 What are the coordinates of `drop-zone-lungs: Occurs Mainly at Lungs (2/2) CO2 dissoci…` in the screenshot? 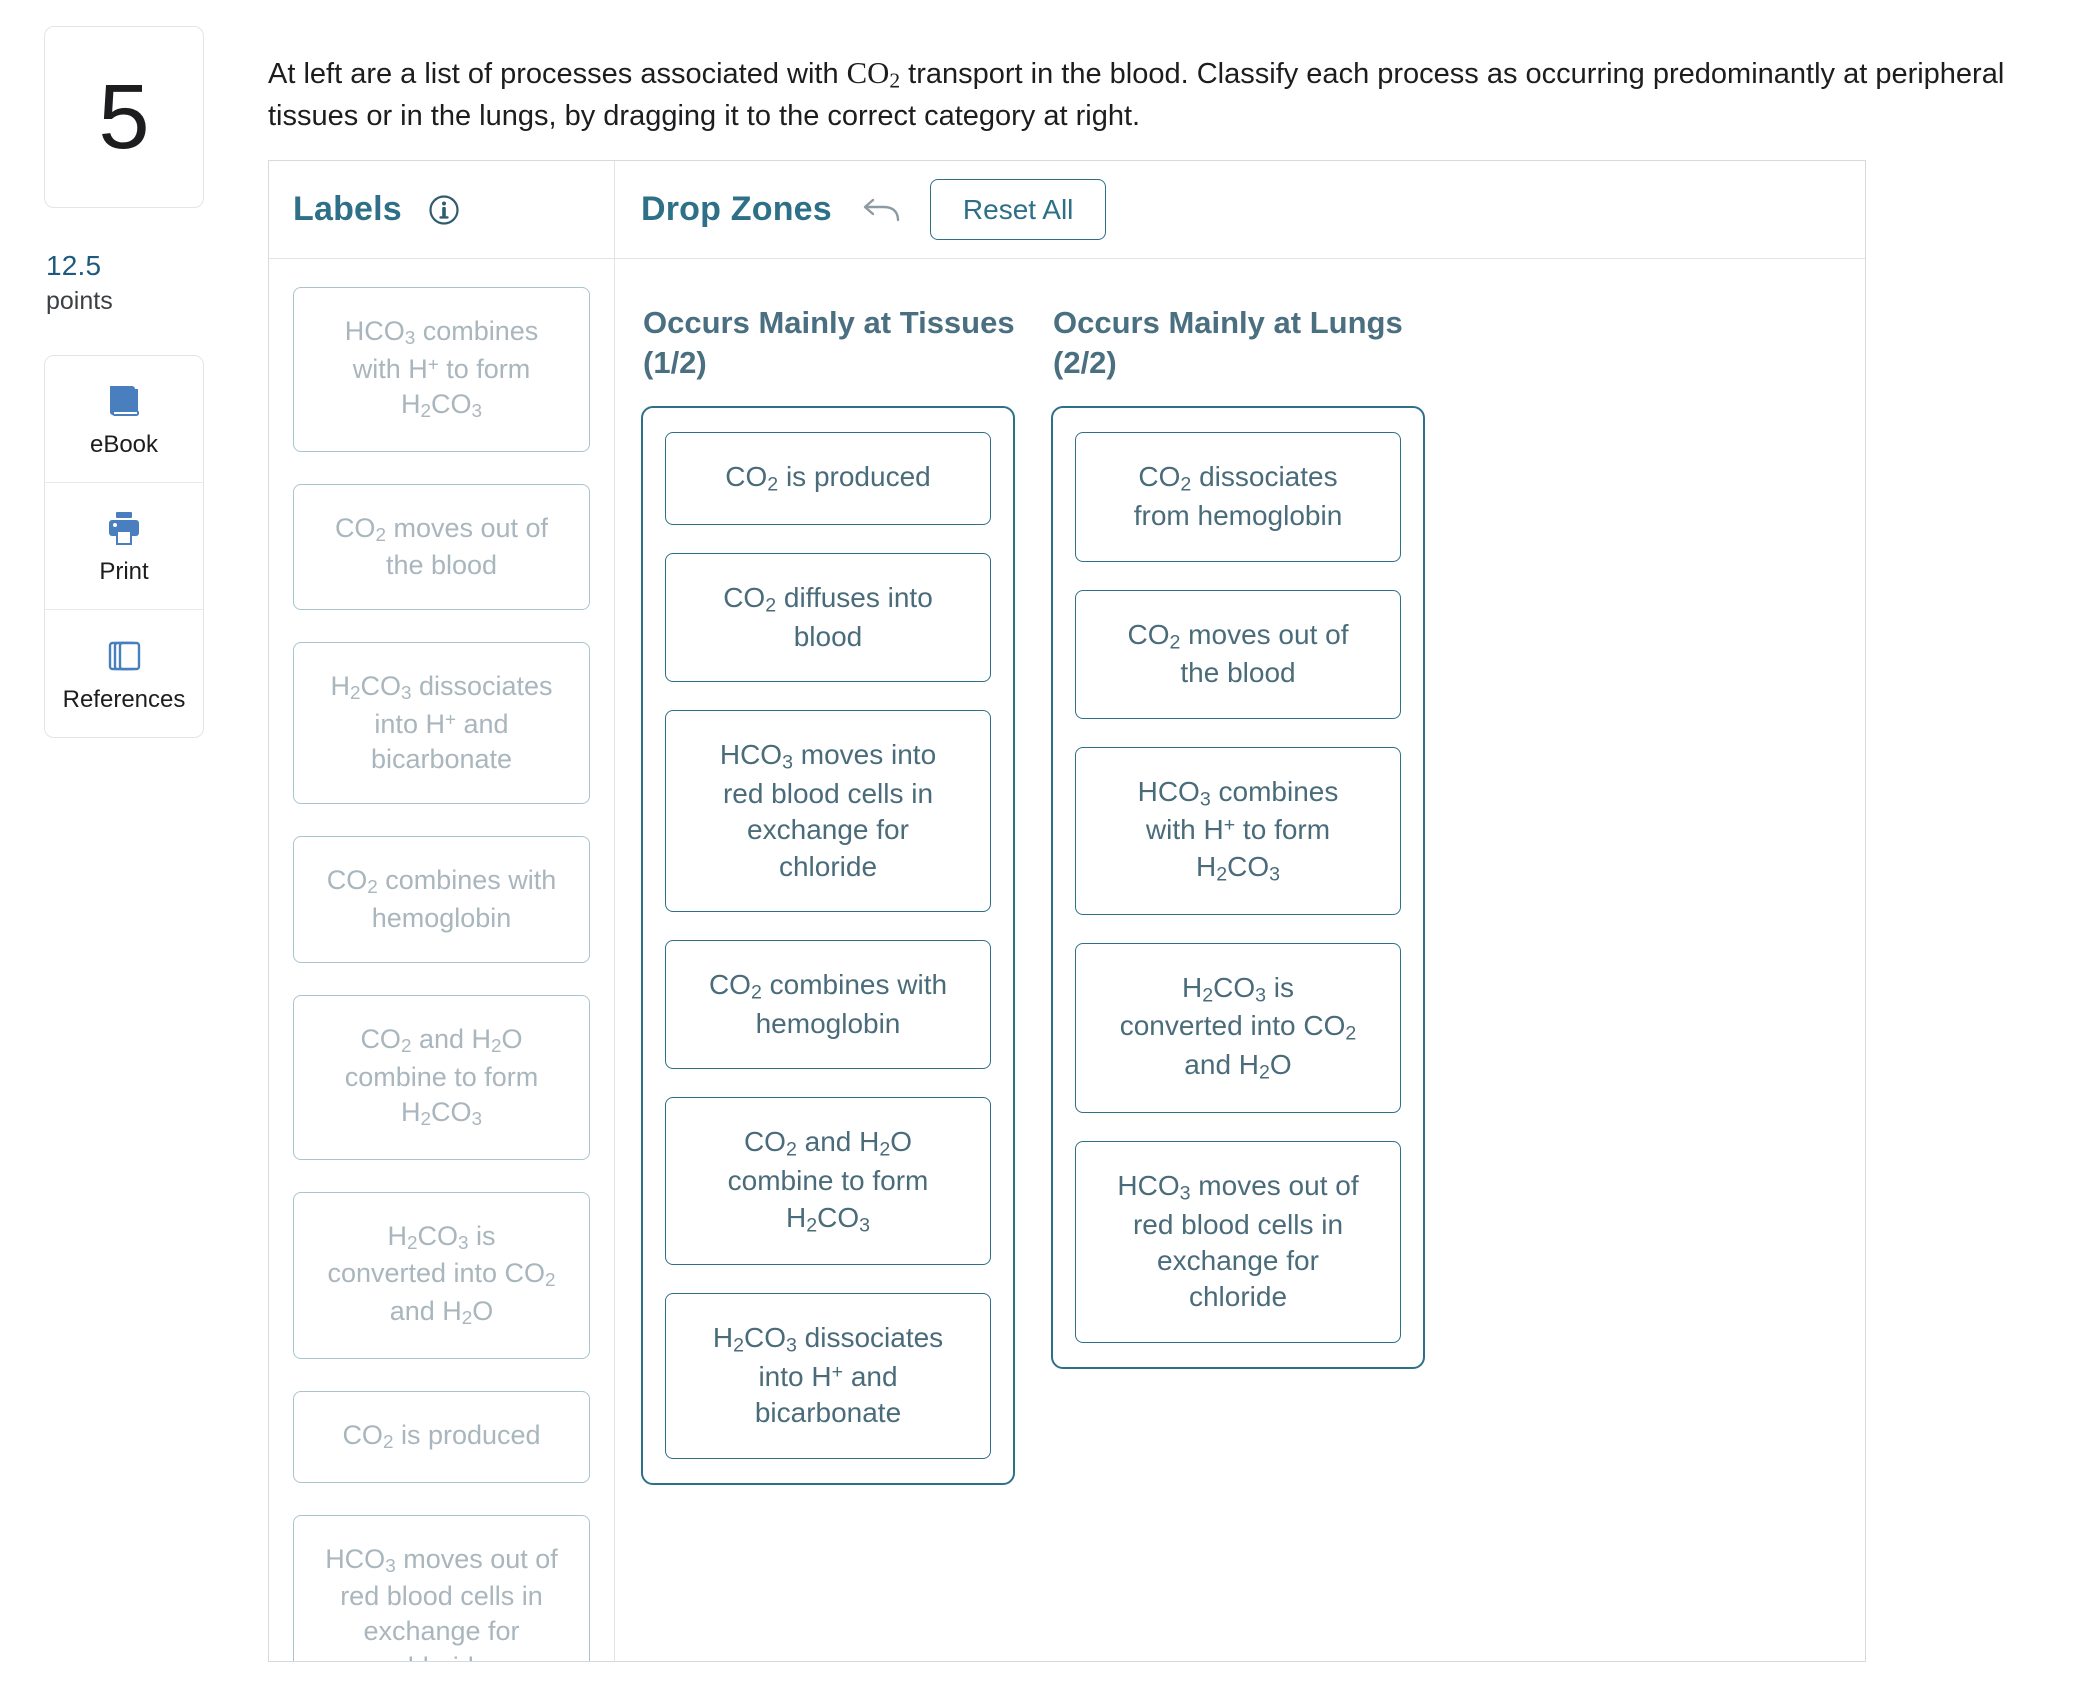 It's located at (1238, 836).